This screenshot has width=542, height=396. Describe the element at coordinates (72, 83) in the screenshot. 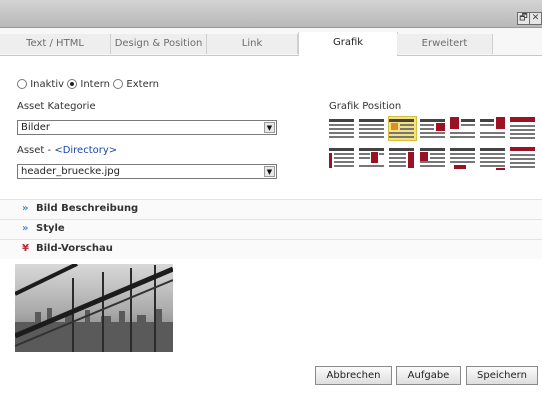

I see `mode-radio-intern` at that location.